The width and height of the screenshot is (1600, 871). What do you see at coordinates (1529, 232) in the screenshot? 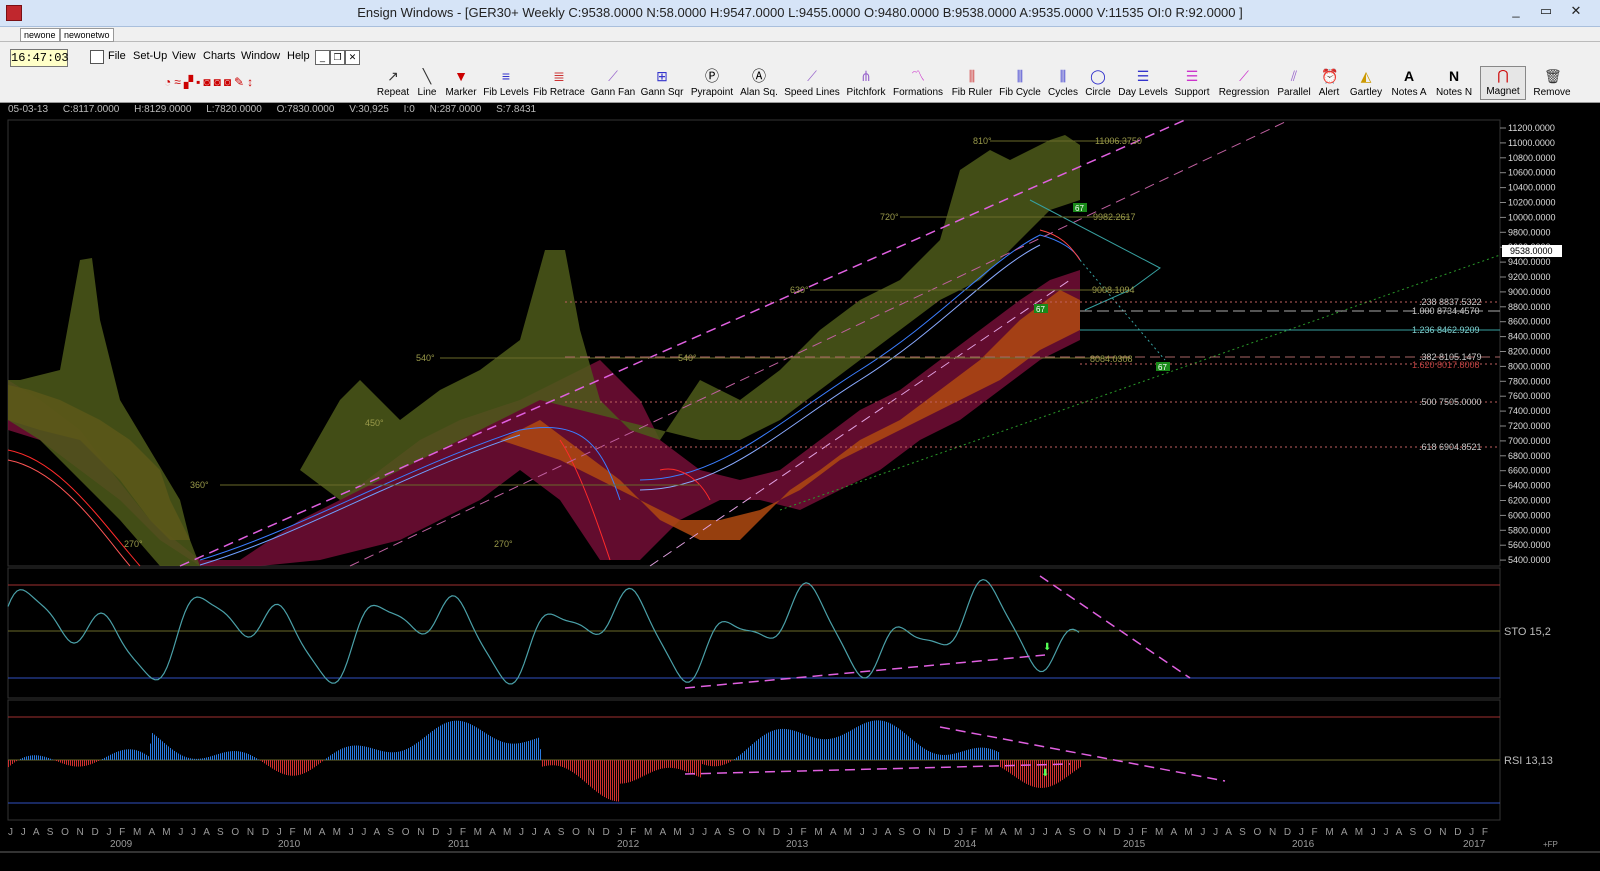
I see `price-tick-label: 9800.0000` at bounding box center [1529, 232].